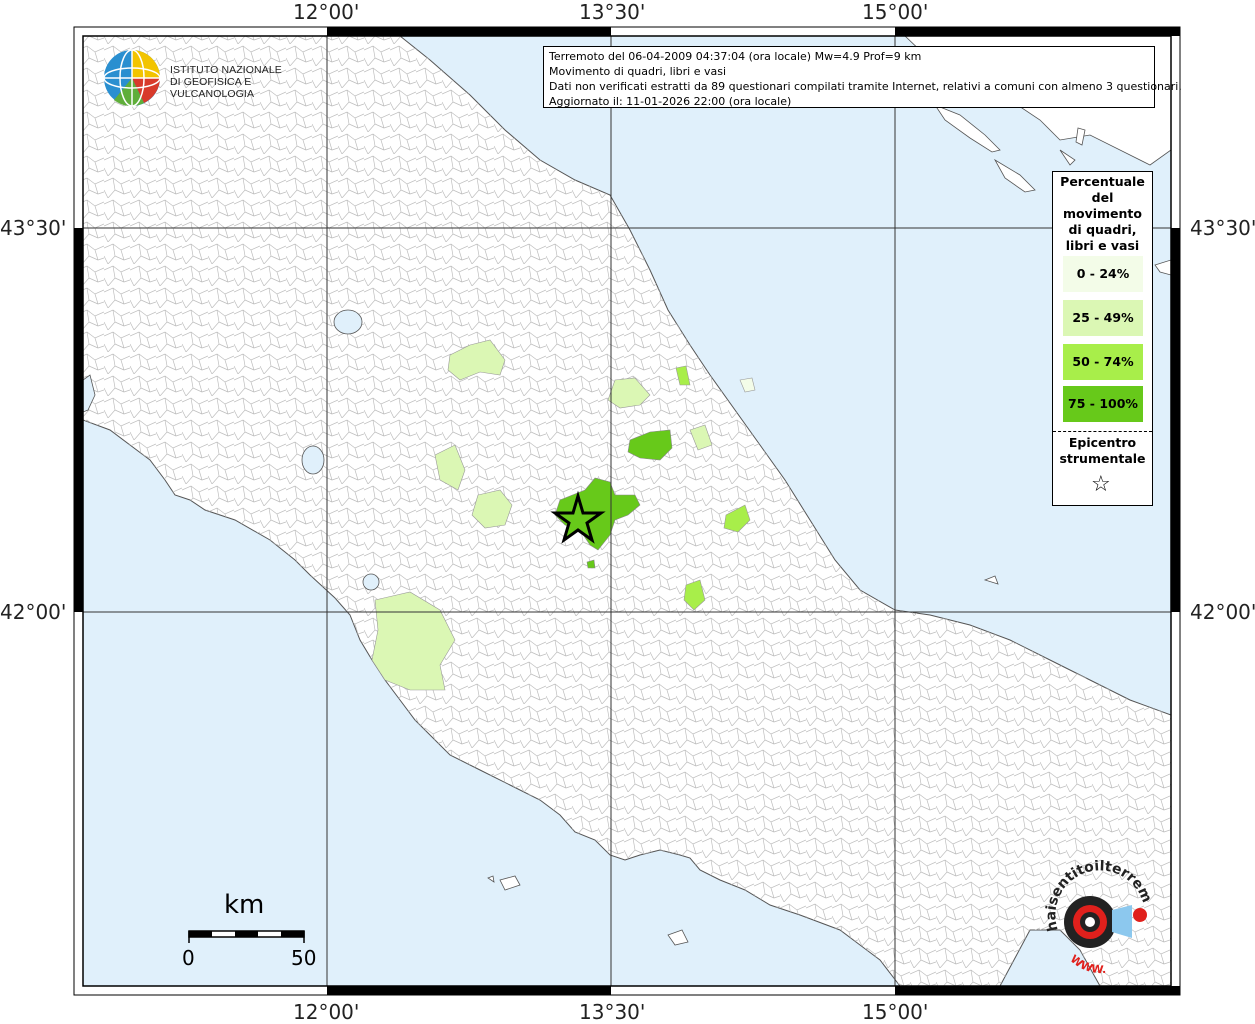  Describe the element at coordinates (246, 936) in the screenshot. I see `scale-bar-graphic` at that location.